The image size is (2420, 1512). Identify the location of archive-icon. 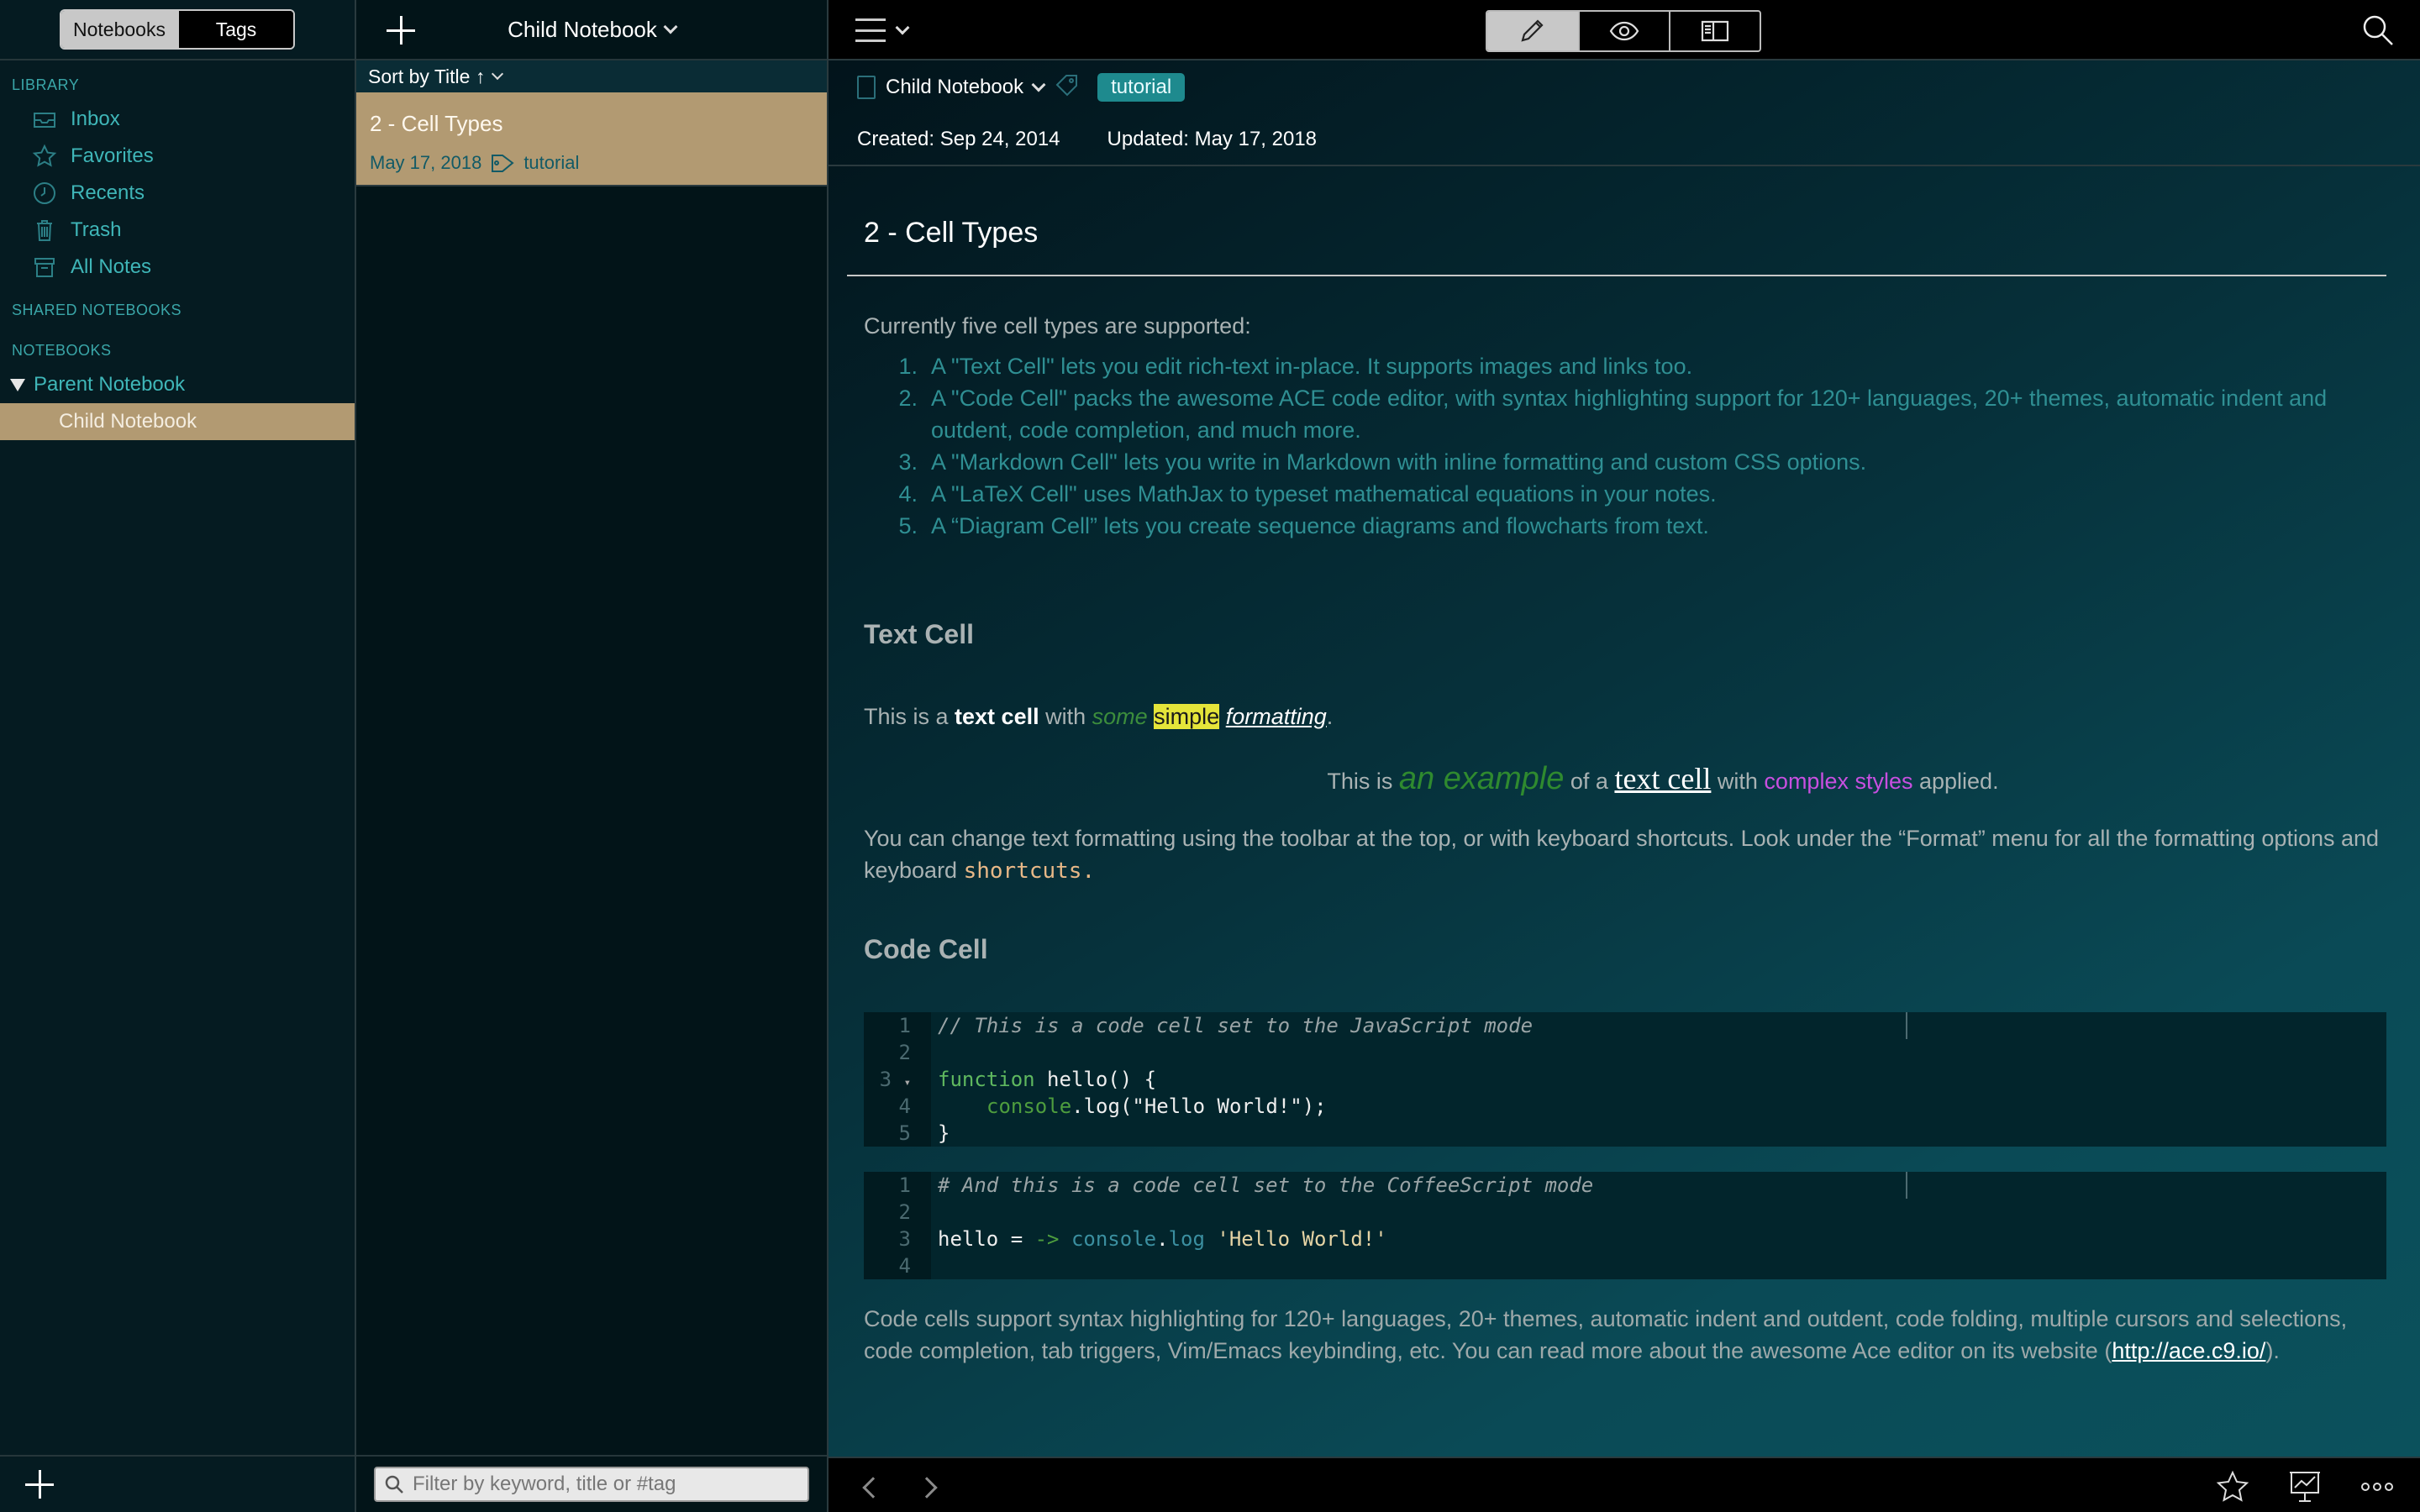
(44, 267).